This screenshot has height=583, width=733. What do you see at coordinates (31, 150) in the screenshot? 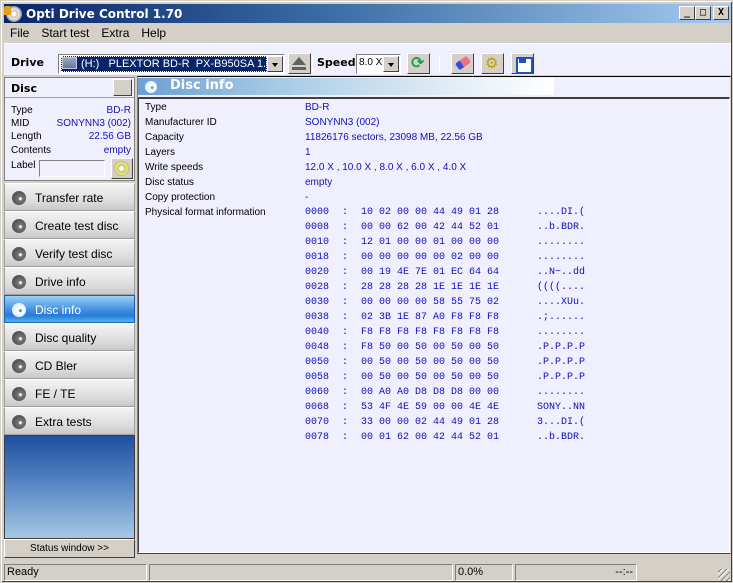
I see `disc-row-key: Contents` at bounding box center [31, 150].